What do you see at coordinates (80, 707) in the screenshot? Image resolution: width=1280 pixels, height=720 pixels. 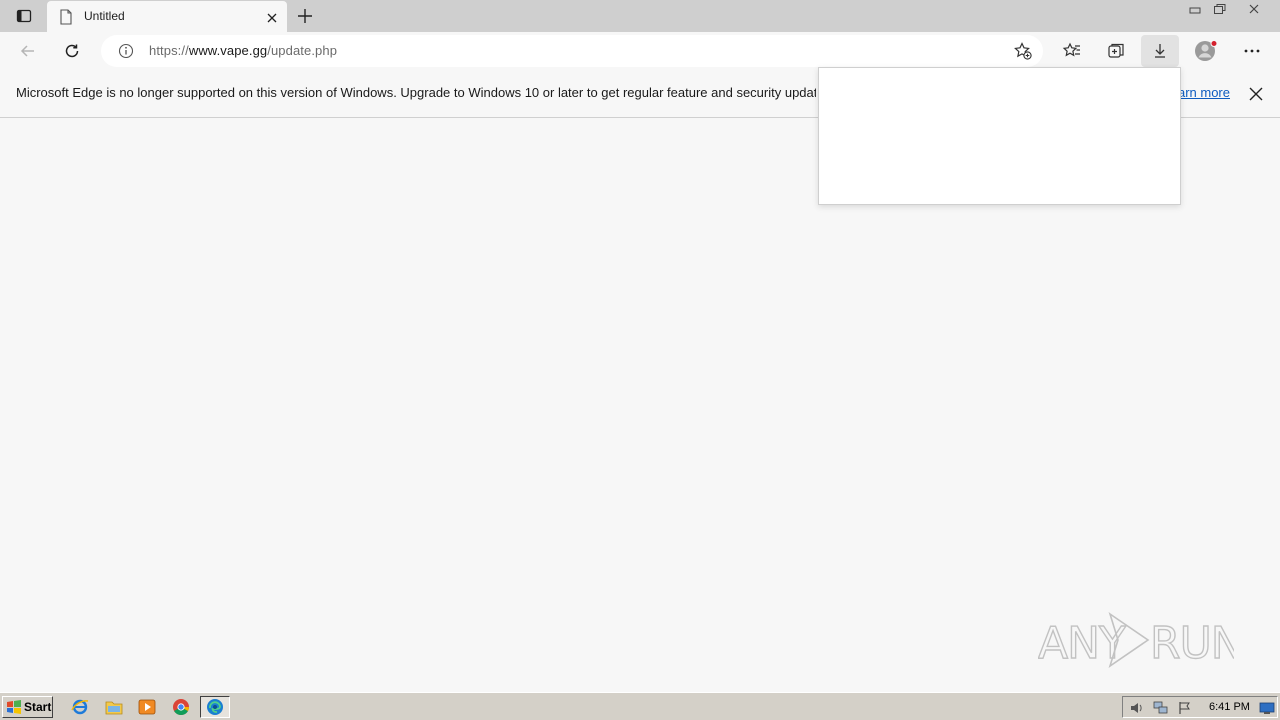 I see `internet-explorer-icon` at bounding box center [80, 707].